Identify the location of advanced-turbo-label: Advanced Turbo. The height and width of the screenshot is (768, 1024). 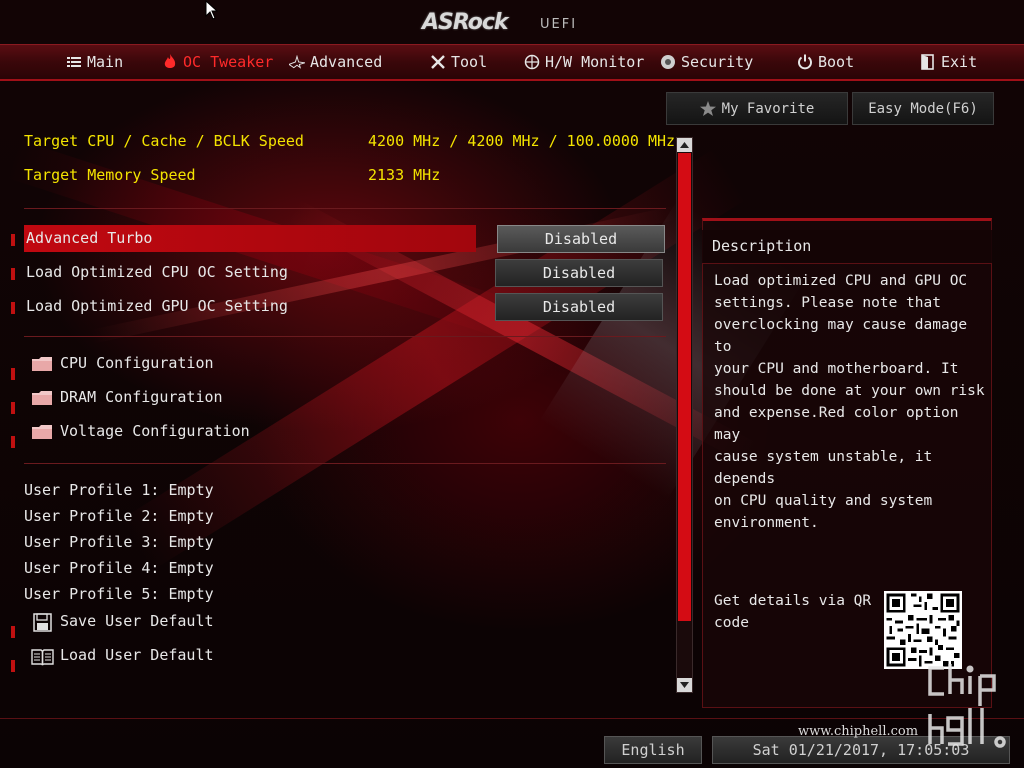
(89, 238).